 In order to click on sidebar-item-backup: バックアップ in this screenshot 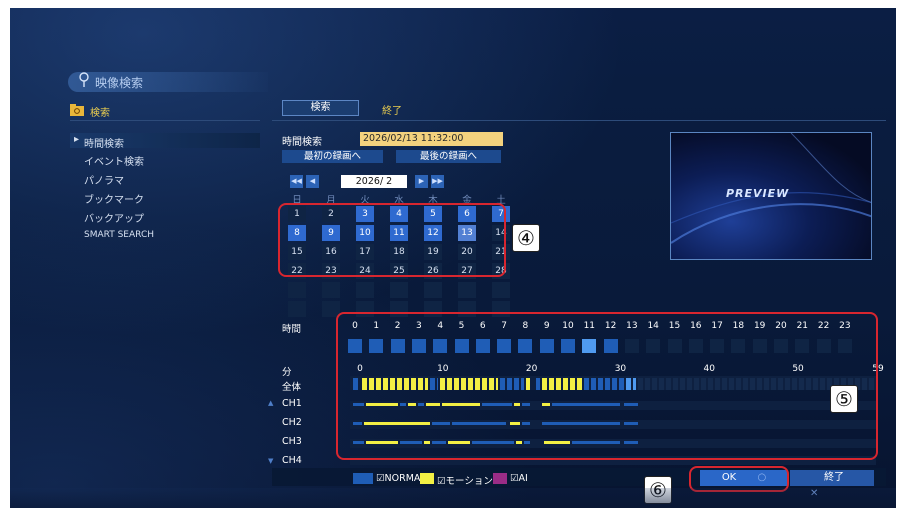, I will do `click(114, 217)`.